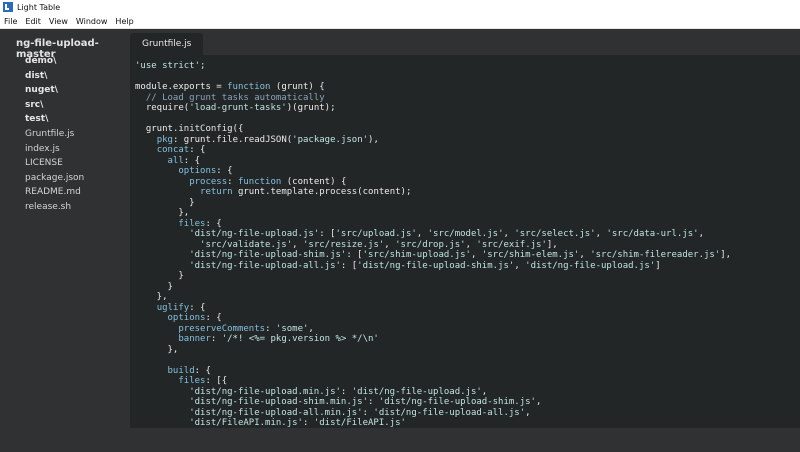 This screenshot has width=800, height=452. What do you see at coordinates (292, 108) in the screenshot?
I see `code-token: )(` at bounding box center [292, 108].